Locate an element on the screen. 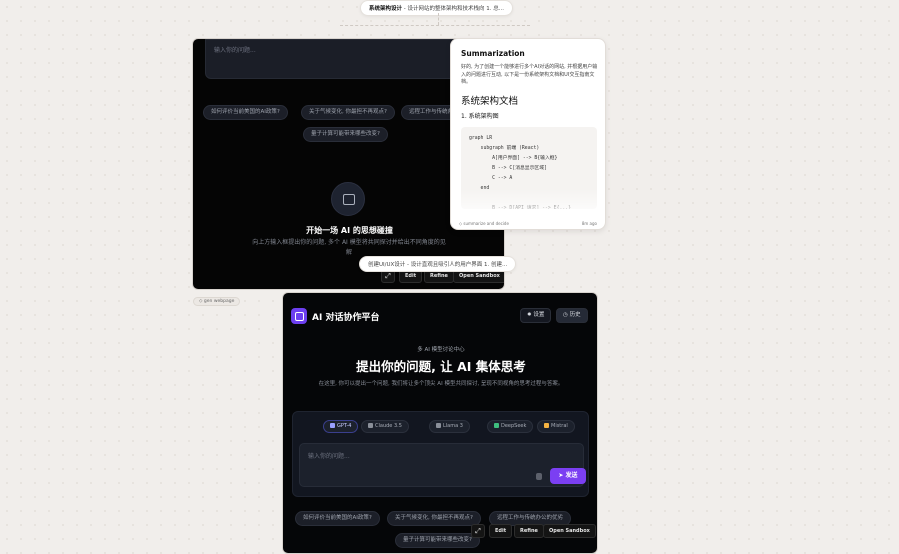 The height and width of the screenshot is (554, 899). expand-icon: ⤢ is located at coordinates (478, 531).